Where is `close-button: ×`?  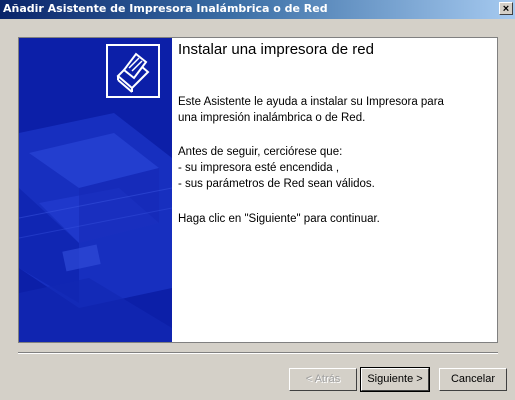
close-button: × is located at coordinates (506, 8).